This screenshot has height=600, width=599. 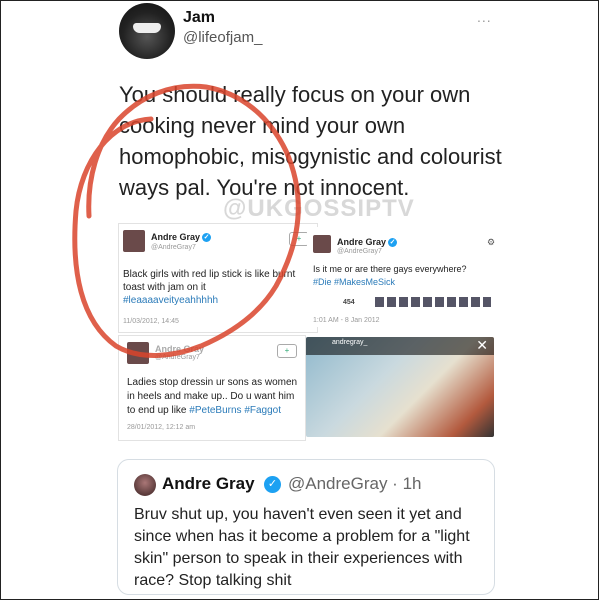 What do you see at coordinates (171, 300) in the screenshot?
I see `hashtag: #leaaaaveityeahhhhh` at bounding box center [171, 300].